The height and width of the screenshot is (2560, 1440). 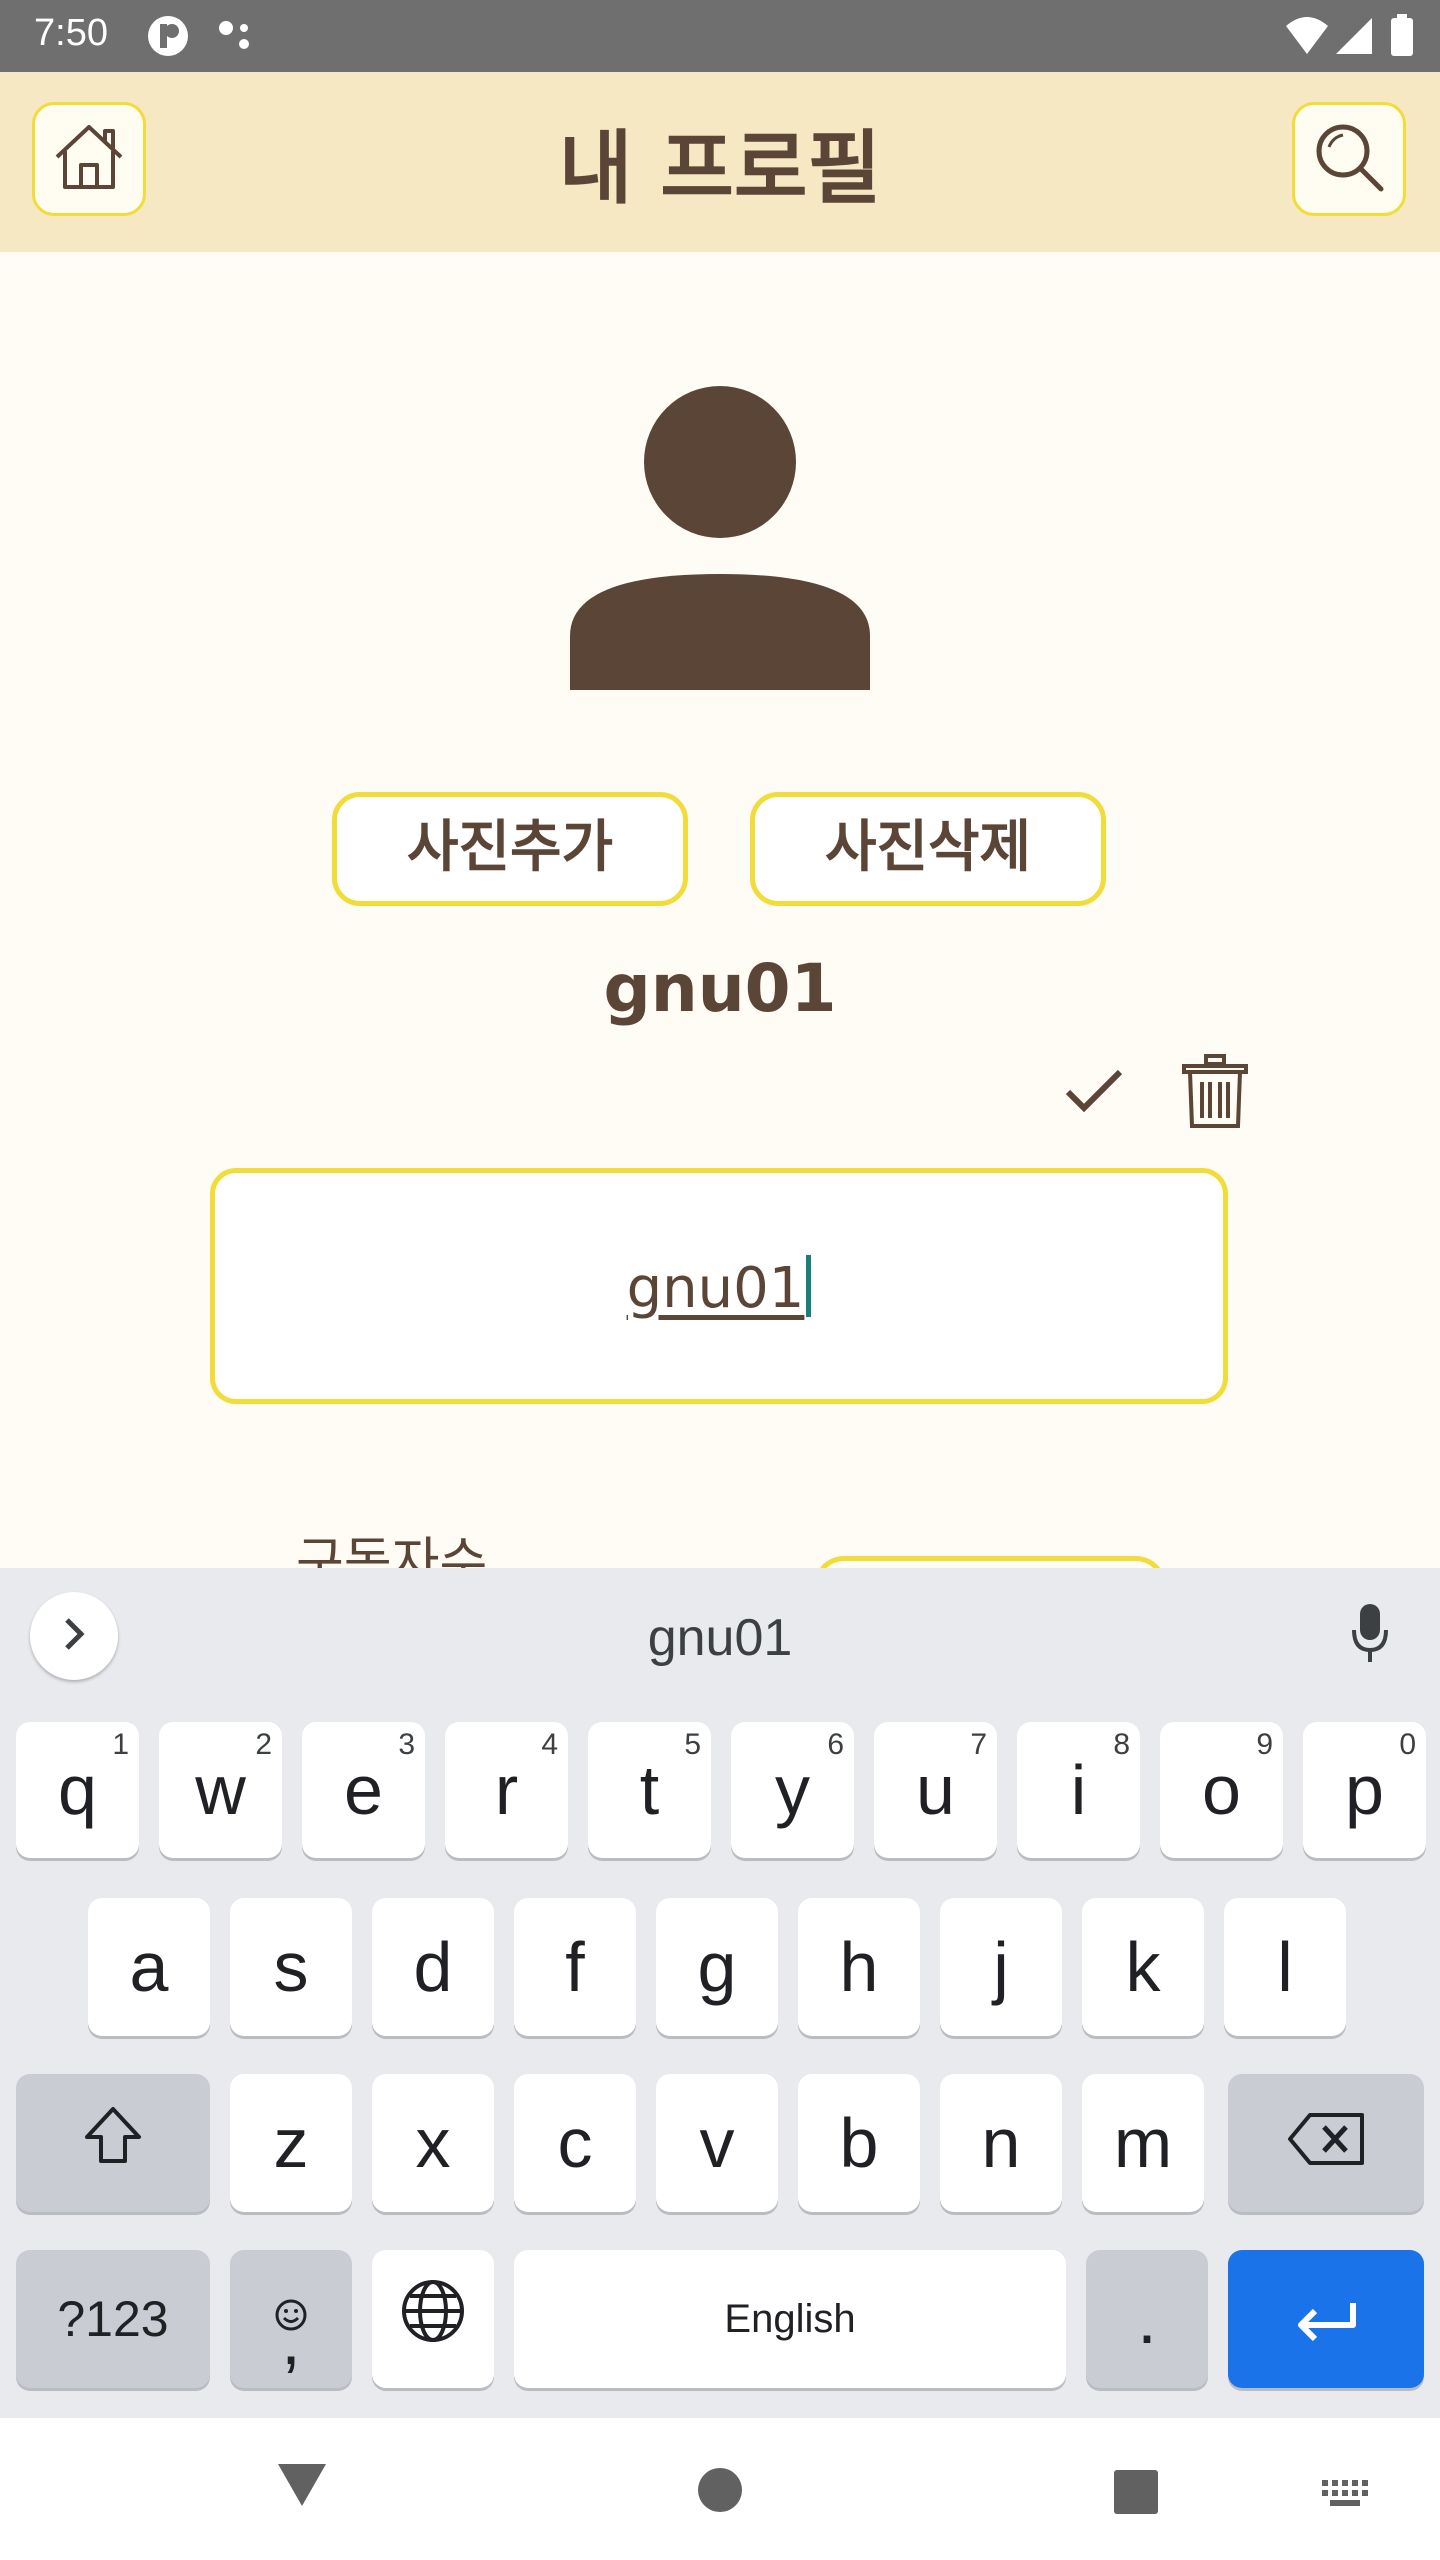 I want to click on username-display: gnu01, so click(x=720, y=988).